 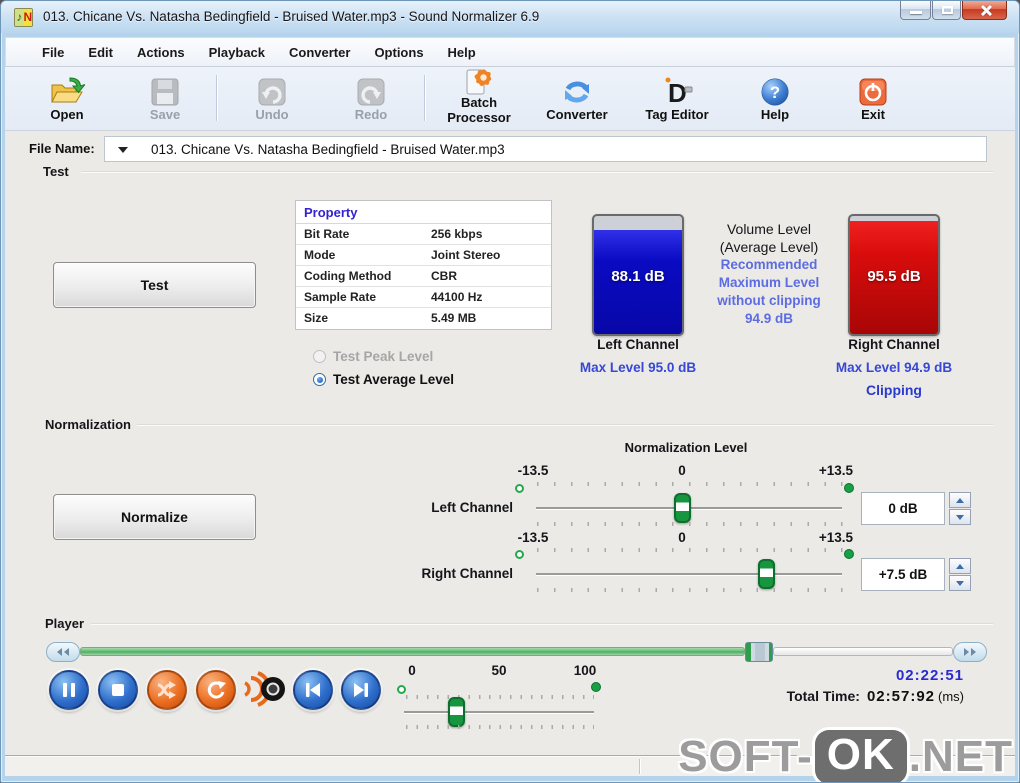 I want to click on previous-track-button, so click(x=313, y=690).